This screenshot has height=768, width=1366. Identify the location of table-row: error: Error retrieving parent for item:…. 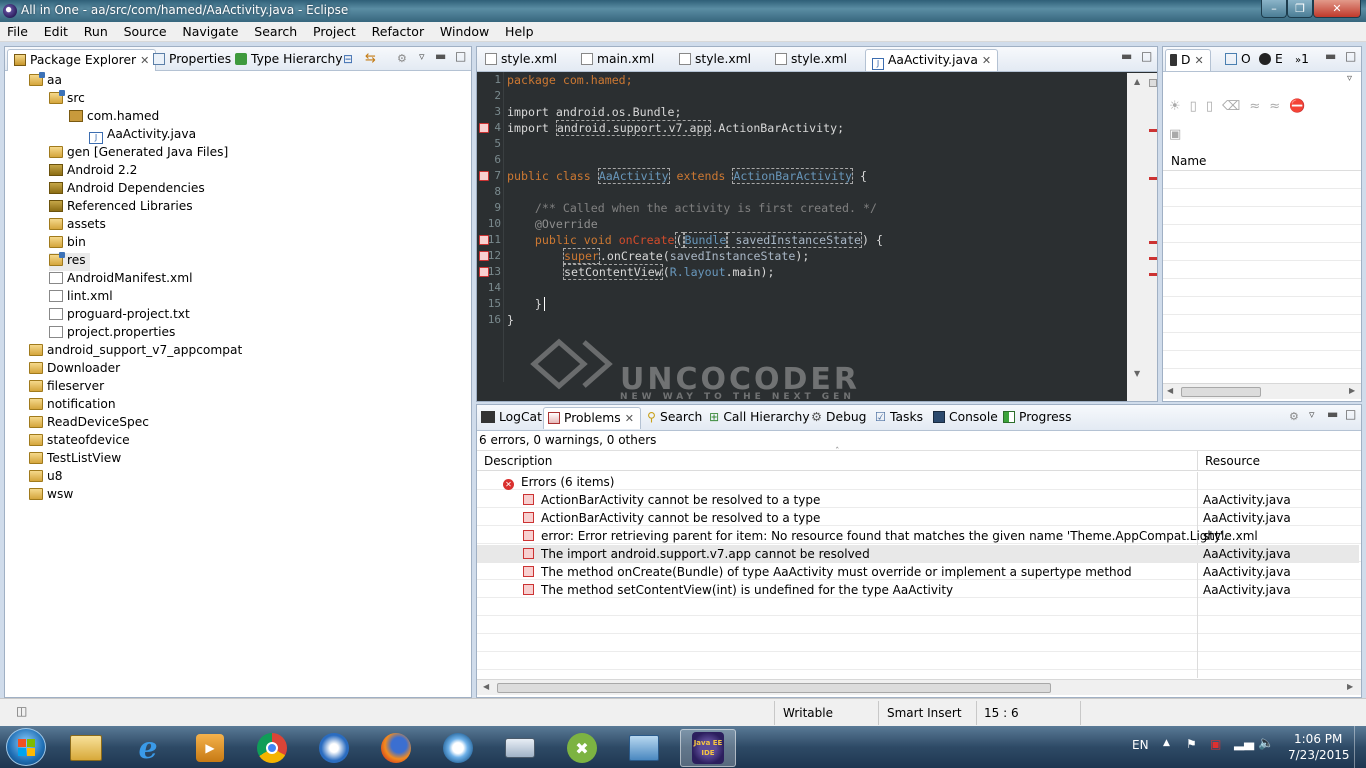
(918, 536).